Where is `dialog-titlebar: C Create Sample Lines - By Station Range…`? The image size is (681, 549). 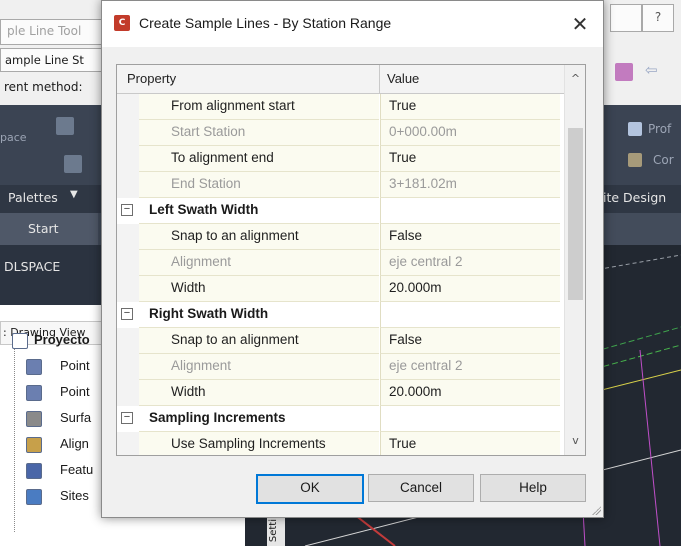 dialog-titlebar: C Create Sample Lines - By Station Range… is located at coordinates (352, 24).